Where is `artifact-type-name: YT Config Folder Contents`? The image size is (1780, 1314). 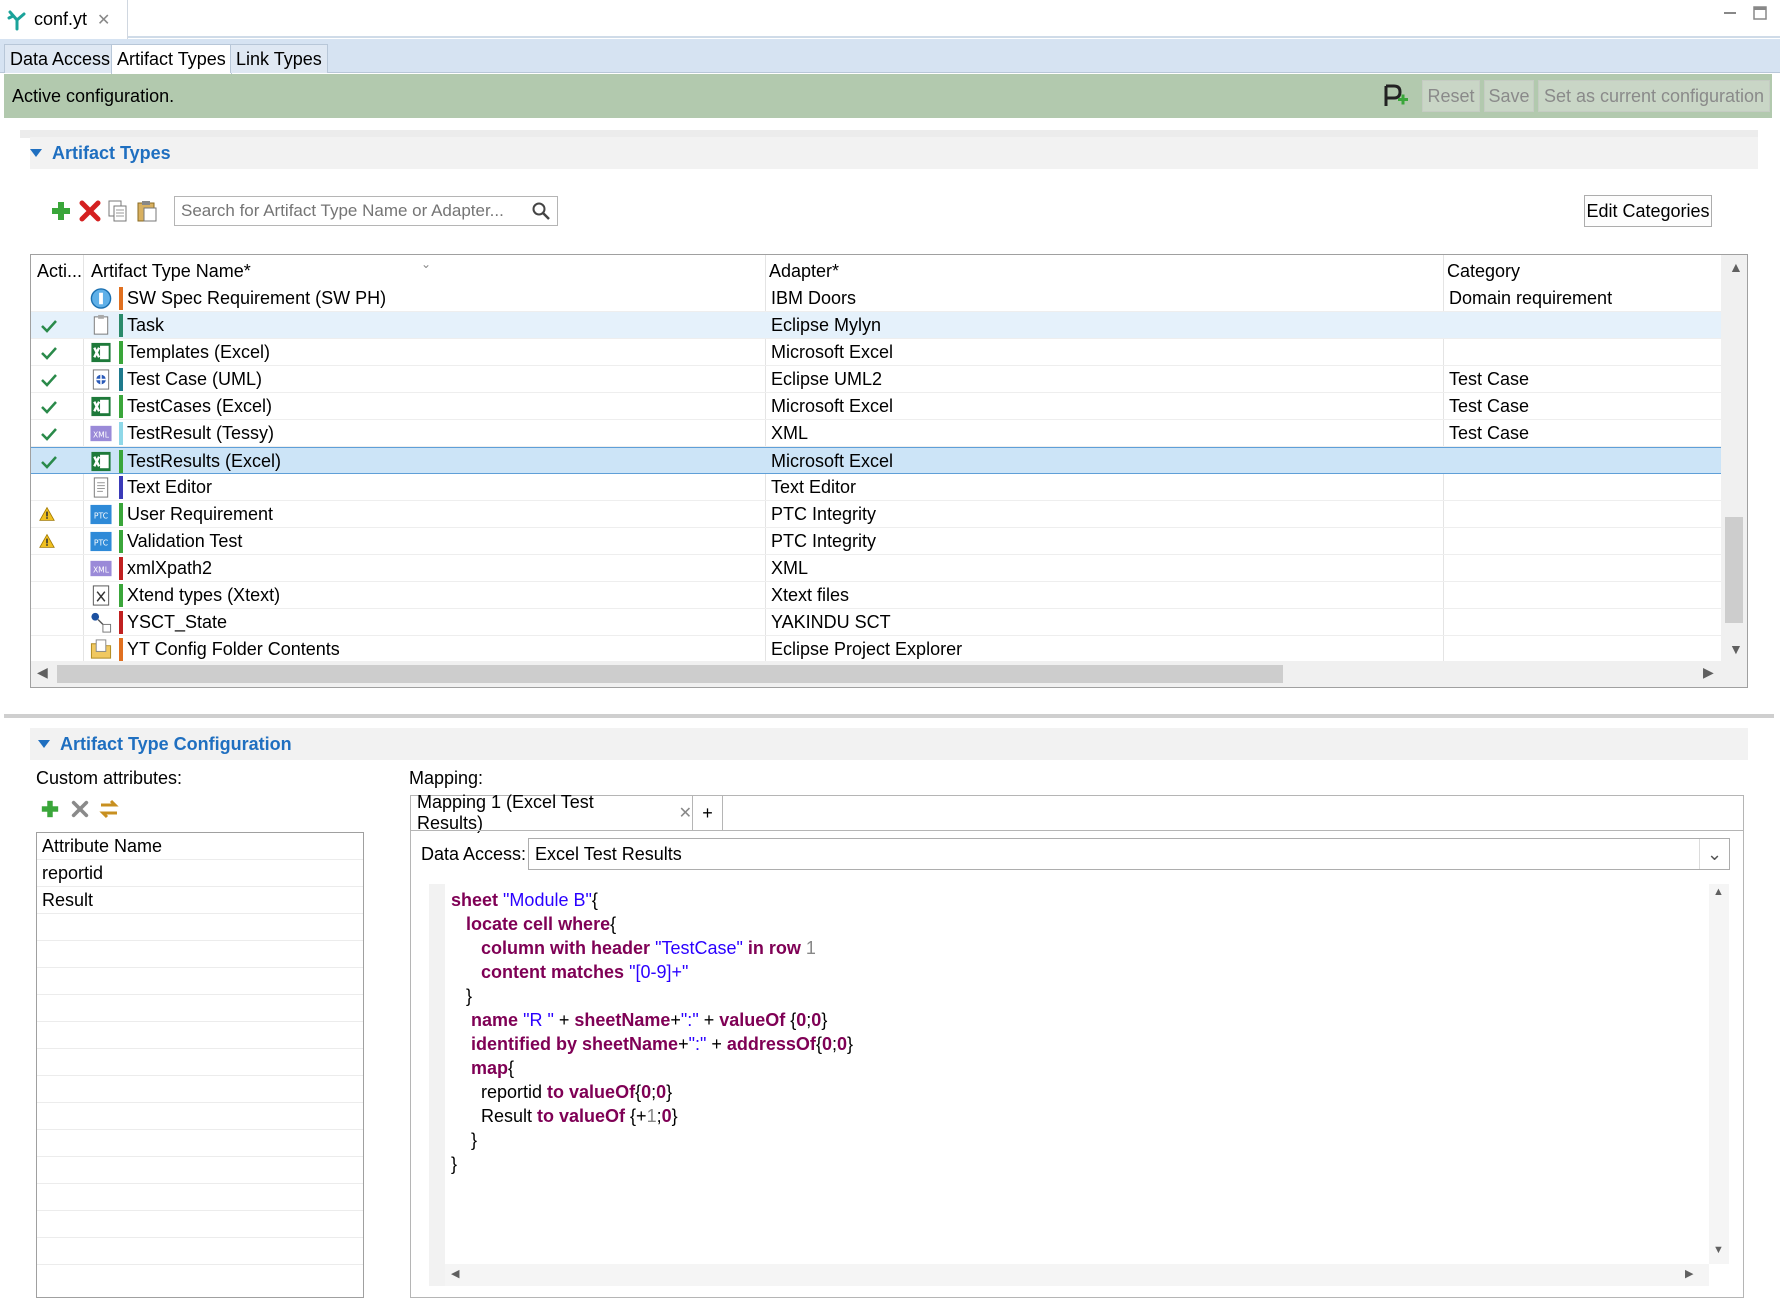
artifact-type-name: YT Config Folder Contents is located at coordinates (233, 649).